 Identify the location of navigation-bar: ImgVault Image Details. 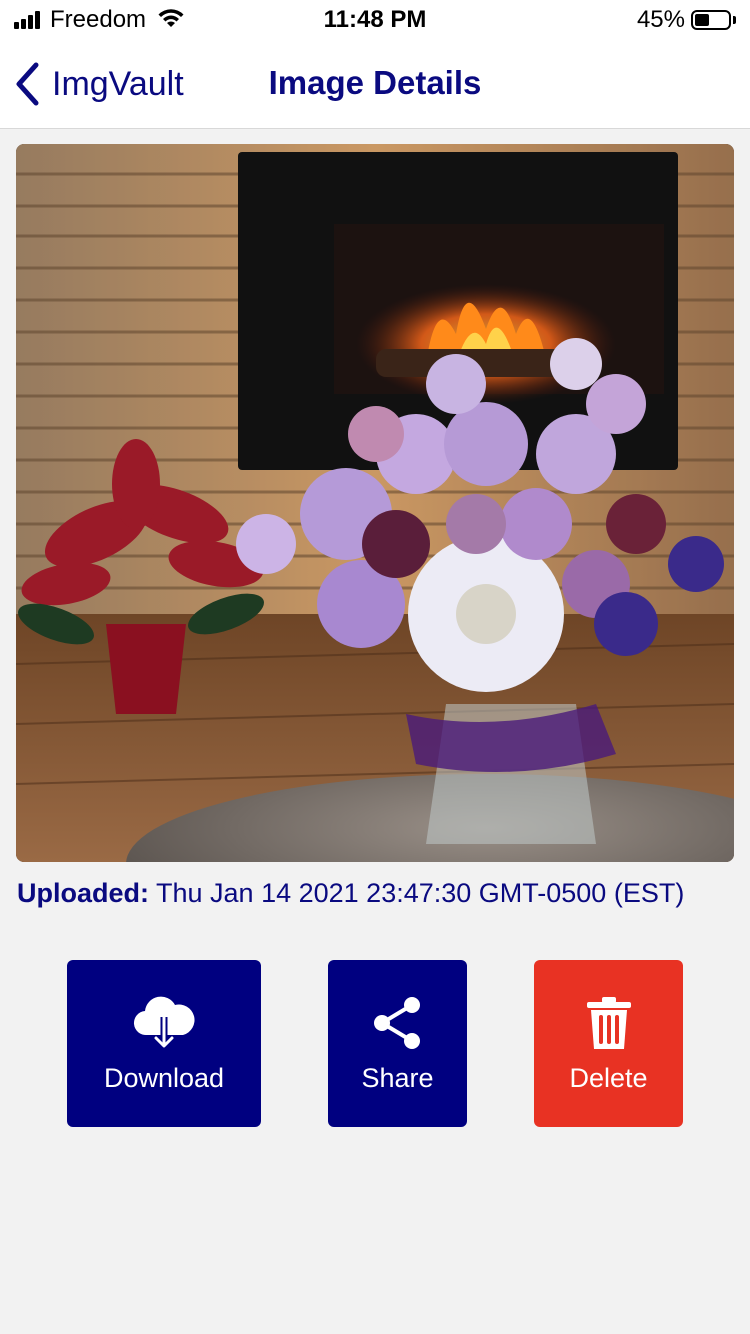
(375, 84).